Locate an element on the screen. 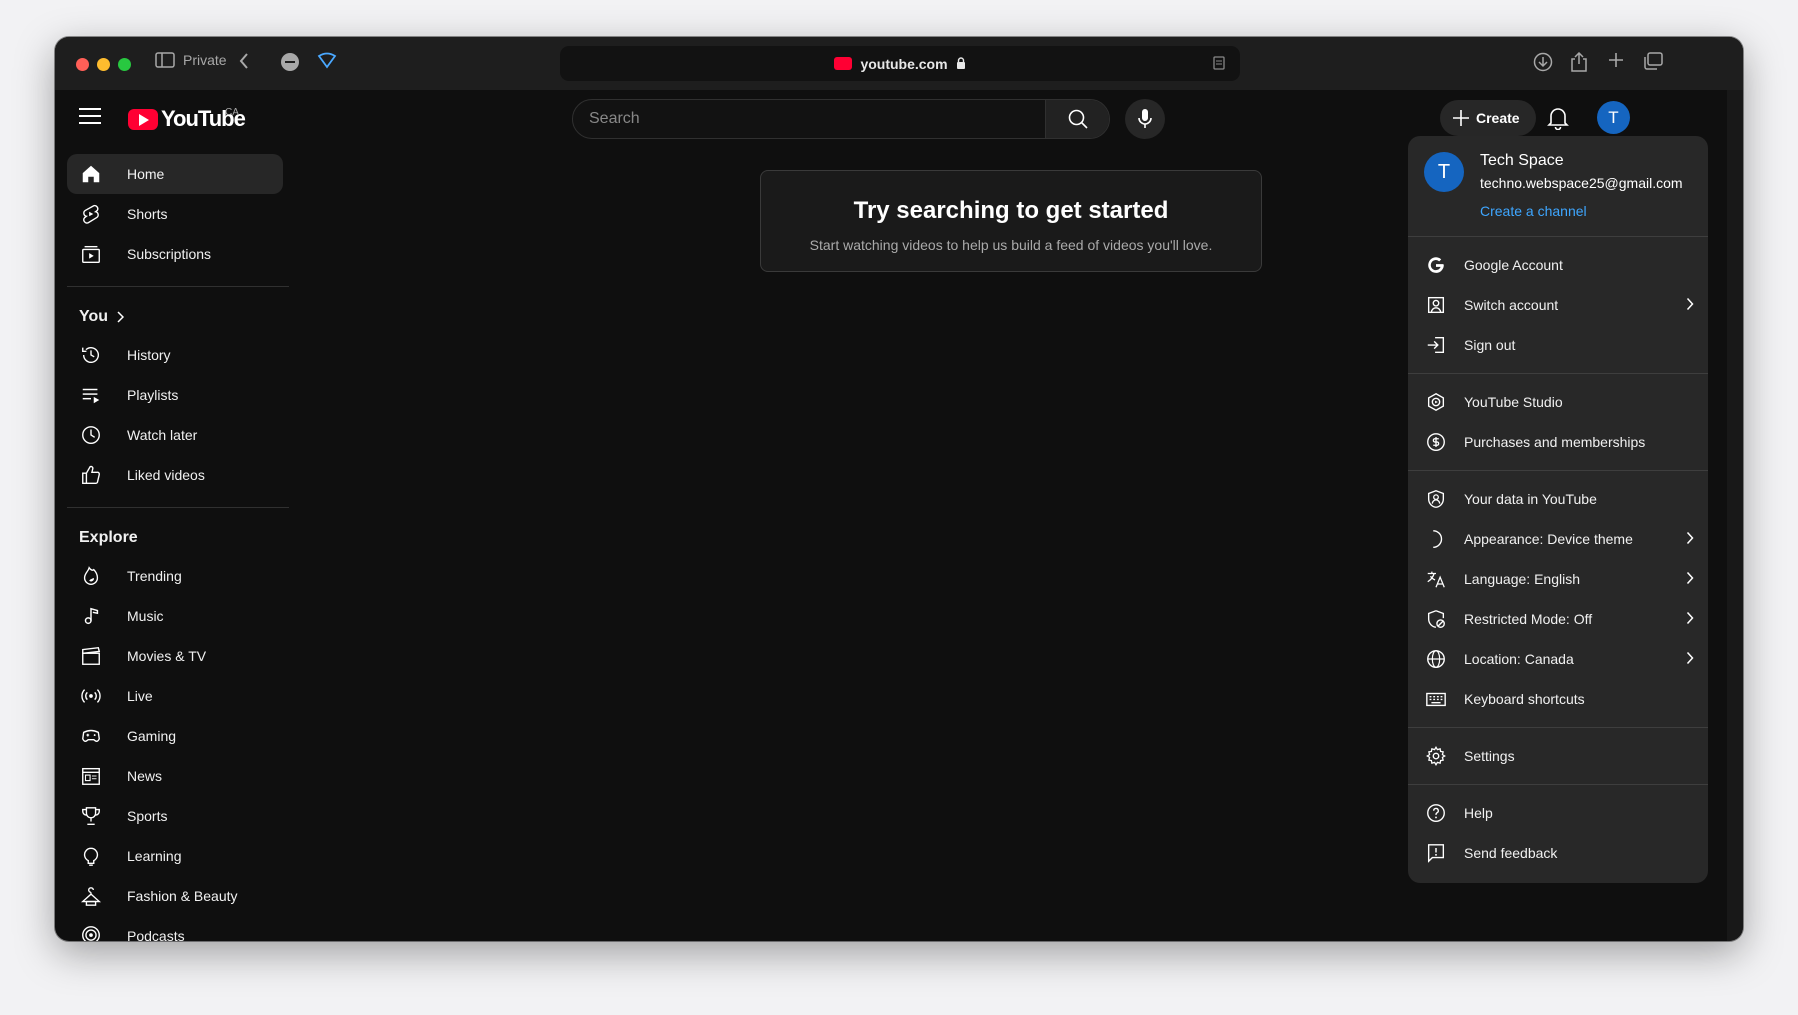 The image size is (1798, 1015). hanger-icon is located at coordinates (91, 896).